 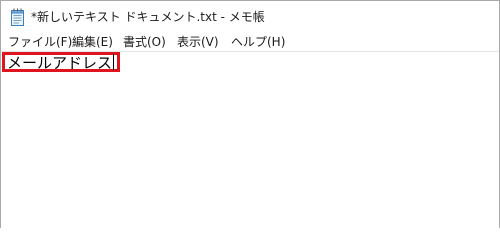 I want to click on editor-content: メールアドレス, so click(x=60, y=63).